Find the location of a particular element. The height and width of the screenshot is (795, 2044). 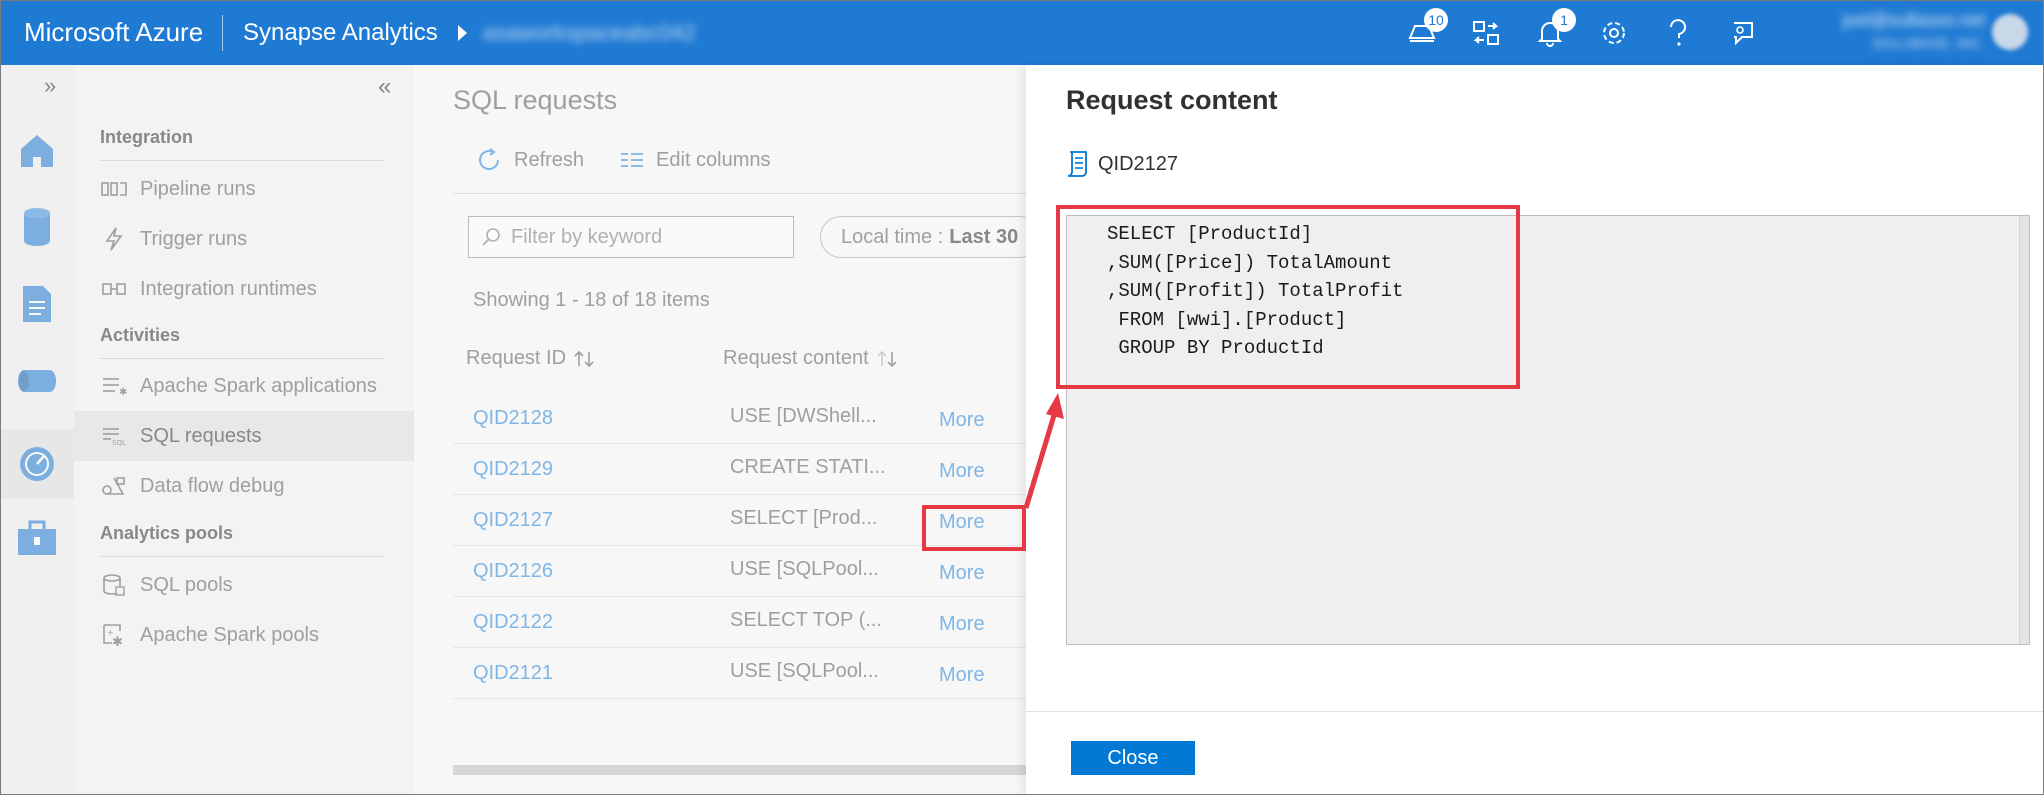

table-row: QID2122 SELECT TOP (... More is located at coordinates (739, 622).